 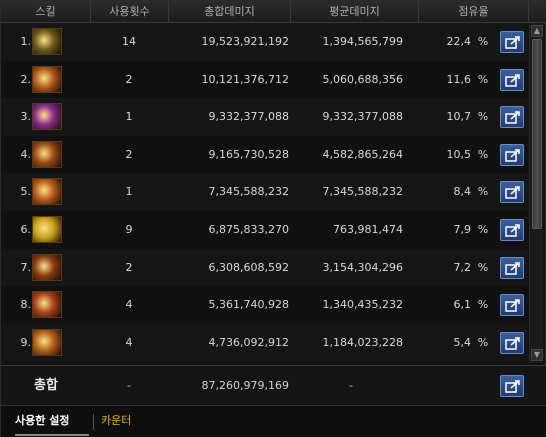 I want to click on table-row: 4. 2 9,165,730,528 4,582,865,264 10,5%, so click(x=264, y=154).